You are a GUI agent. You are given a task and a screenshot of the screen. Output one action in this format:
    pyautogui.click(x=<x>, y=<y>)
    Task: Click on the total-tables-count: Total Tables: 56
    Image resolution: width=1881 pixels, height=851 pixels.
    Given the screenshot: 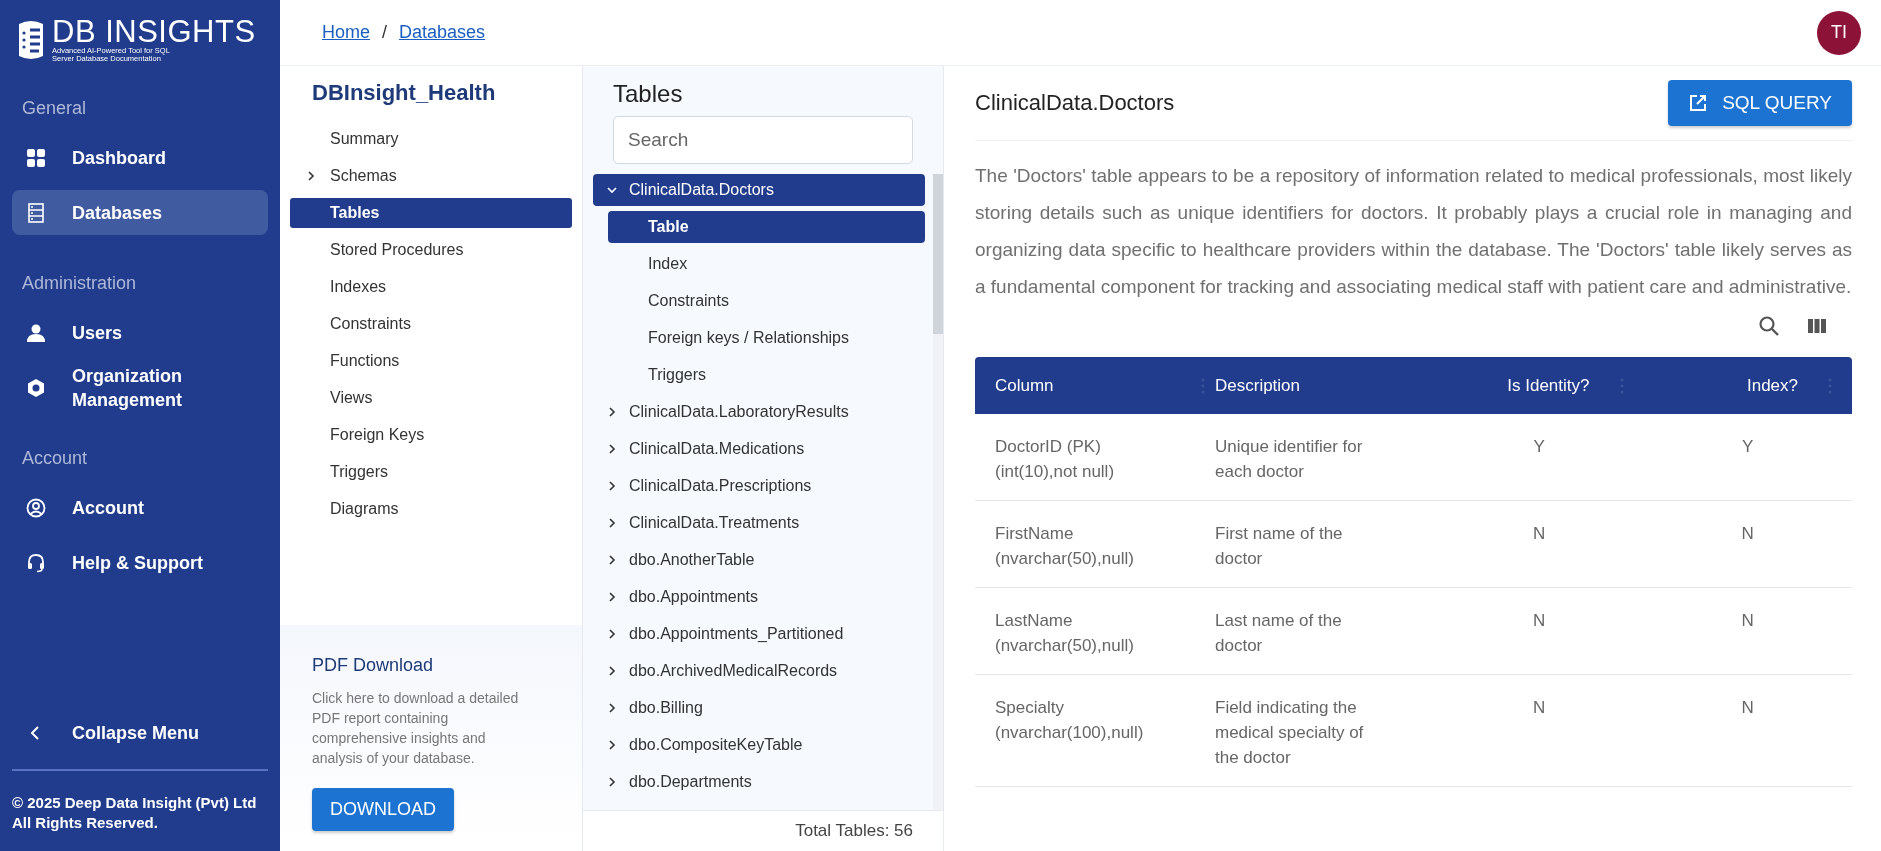 What is the action you would take?
    pyautogui.click(x=763, y=830)
    